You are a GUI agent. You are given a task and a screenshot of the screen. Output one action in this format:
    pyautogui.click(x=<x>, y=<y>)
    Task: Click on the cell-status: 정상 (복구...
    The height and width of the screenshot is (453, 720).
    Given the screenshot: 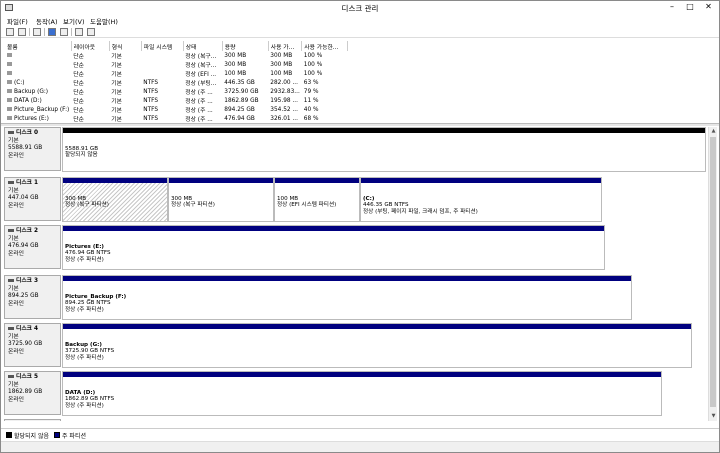 What is the action you would take?
    pyautogui.click(x=201, y=57)
    